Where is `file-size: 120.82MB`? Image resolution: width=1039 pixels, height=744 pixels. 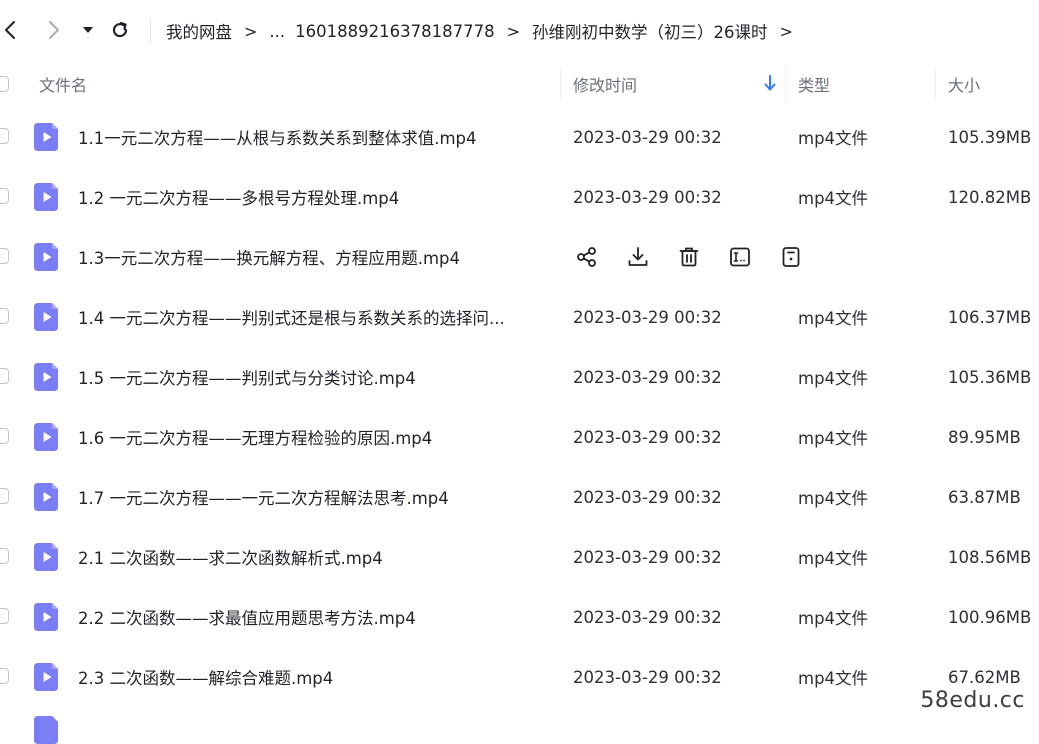 file-size: 120.82MB is located at coordinates (990, 197).